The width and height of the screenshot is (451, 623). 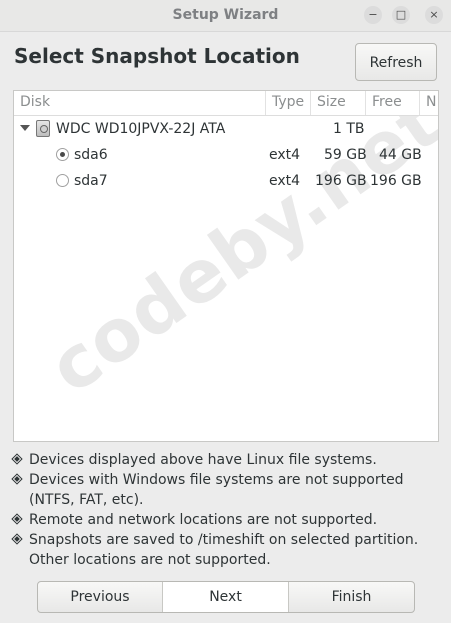 What do you see at coordinates (345, 155) in the screenshot?
I see `partition-size: 59 GB` at bounding box center [345, 155].